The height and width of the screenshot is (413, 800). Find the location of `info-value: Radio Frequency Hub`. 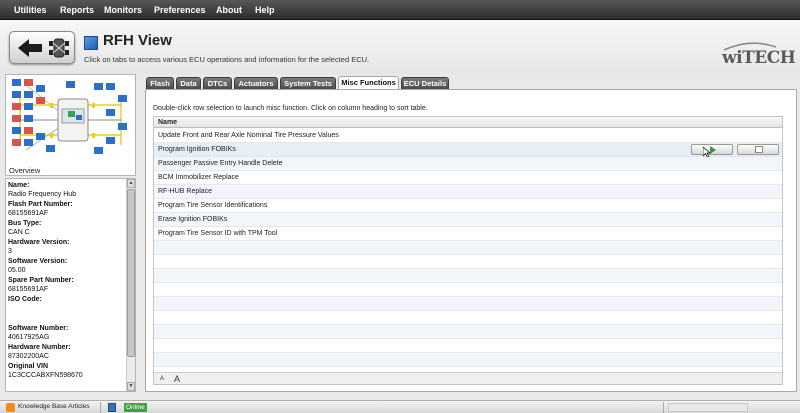

info-value: Radio Frequency Hub is located at coordinates (42, 194).